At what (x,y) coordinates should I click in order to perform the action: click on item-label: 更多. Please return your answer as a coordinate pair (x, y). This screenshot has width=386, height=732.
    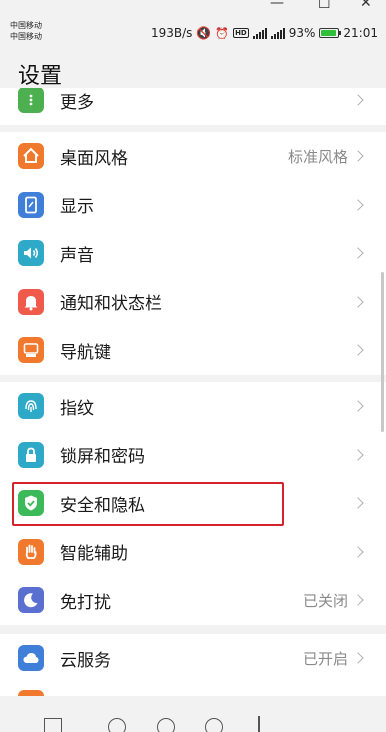
    Looking at the image, I should click on (77, 102).